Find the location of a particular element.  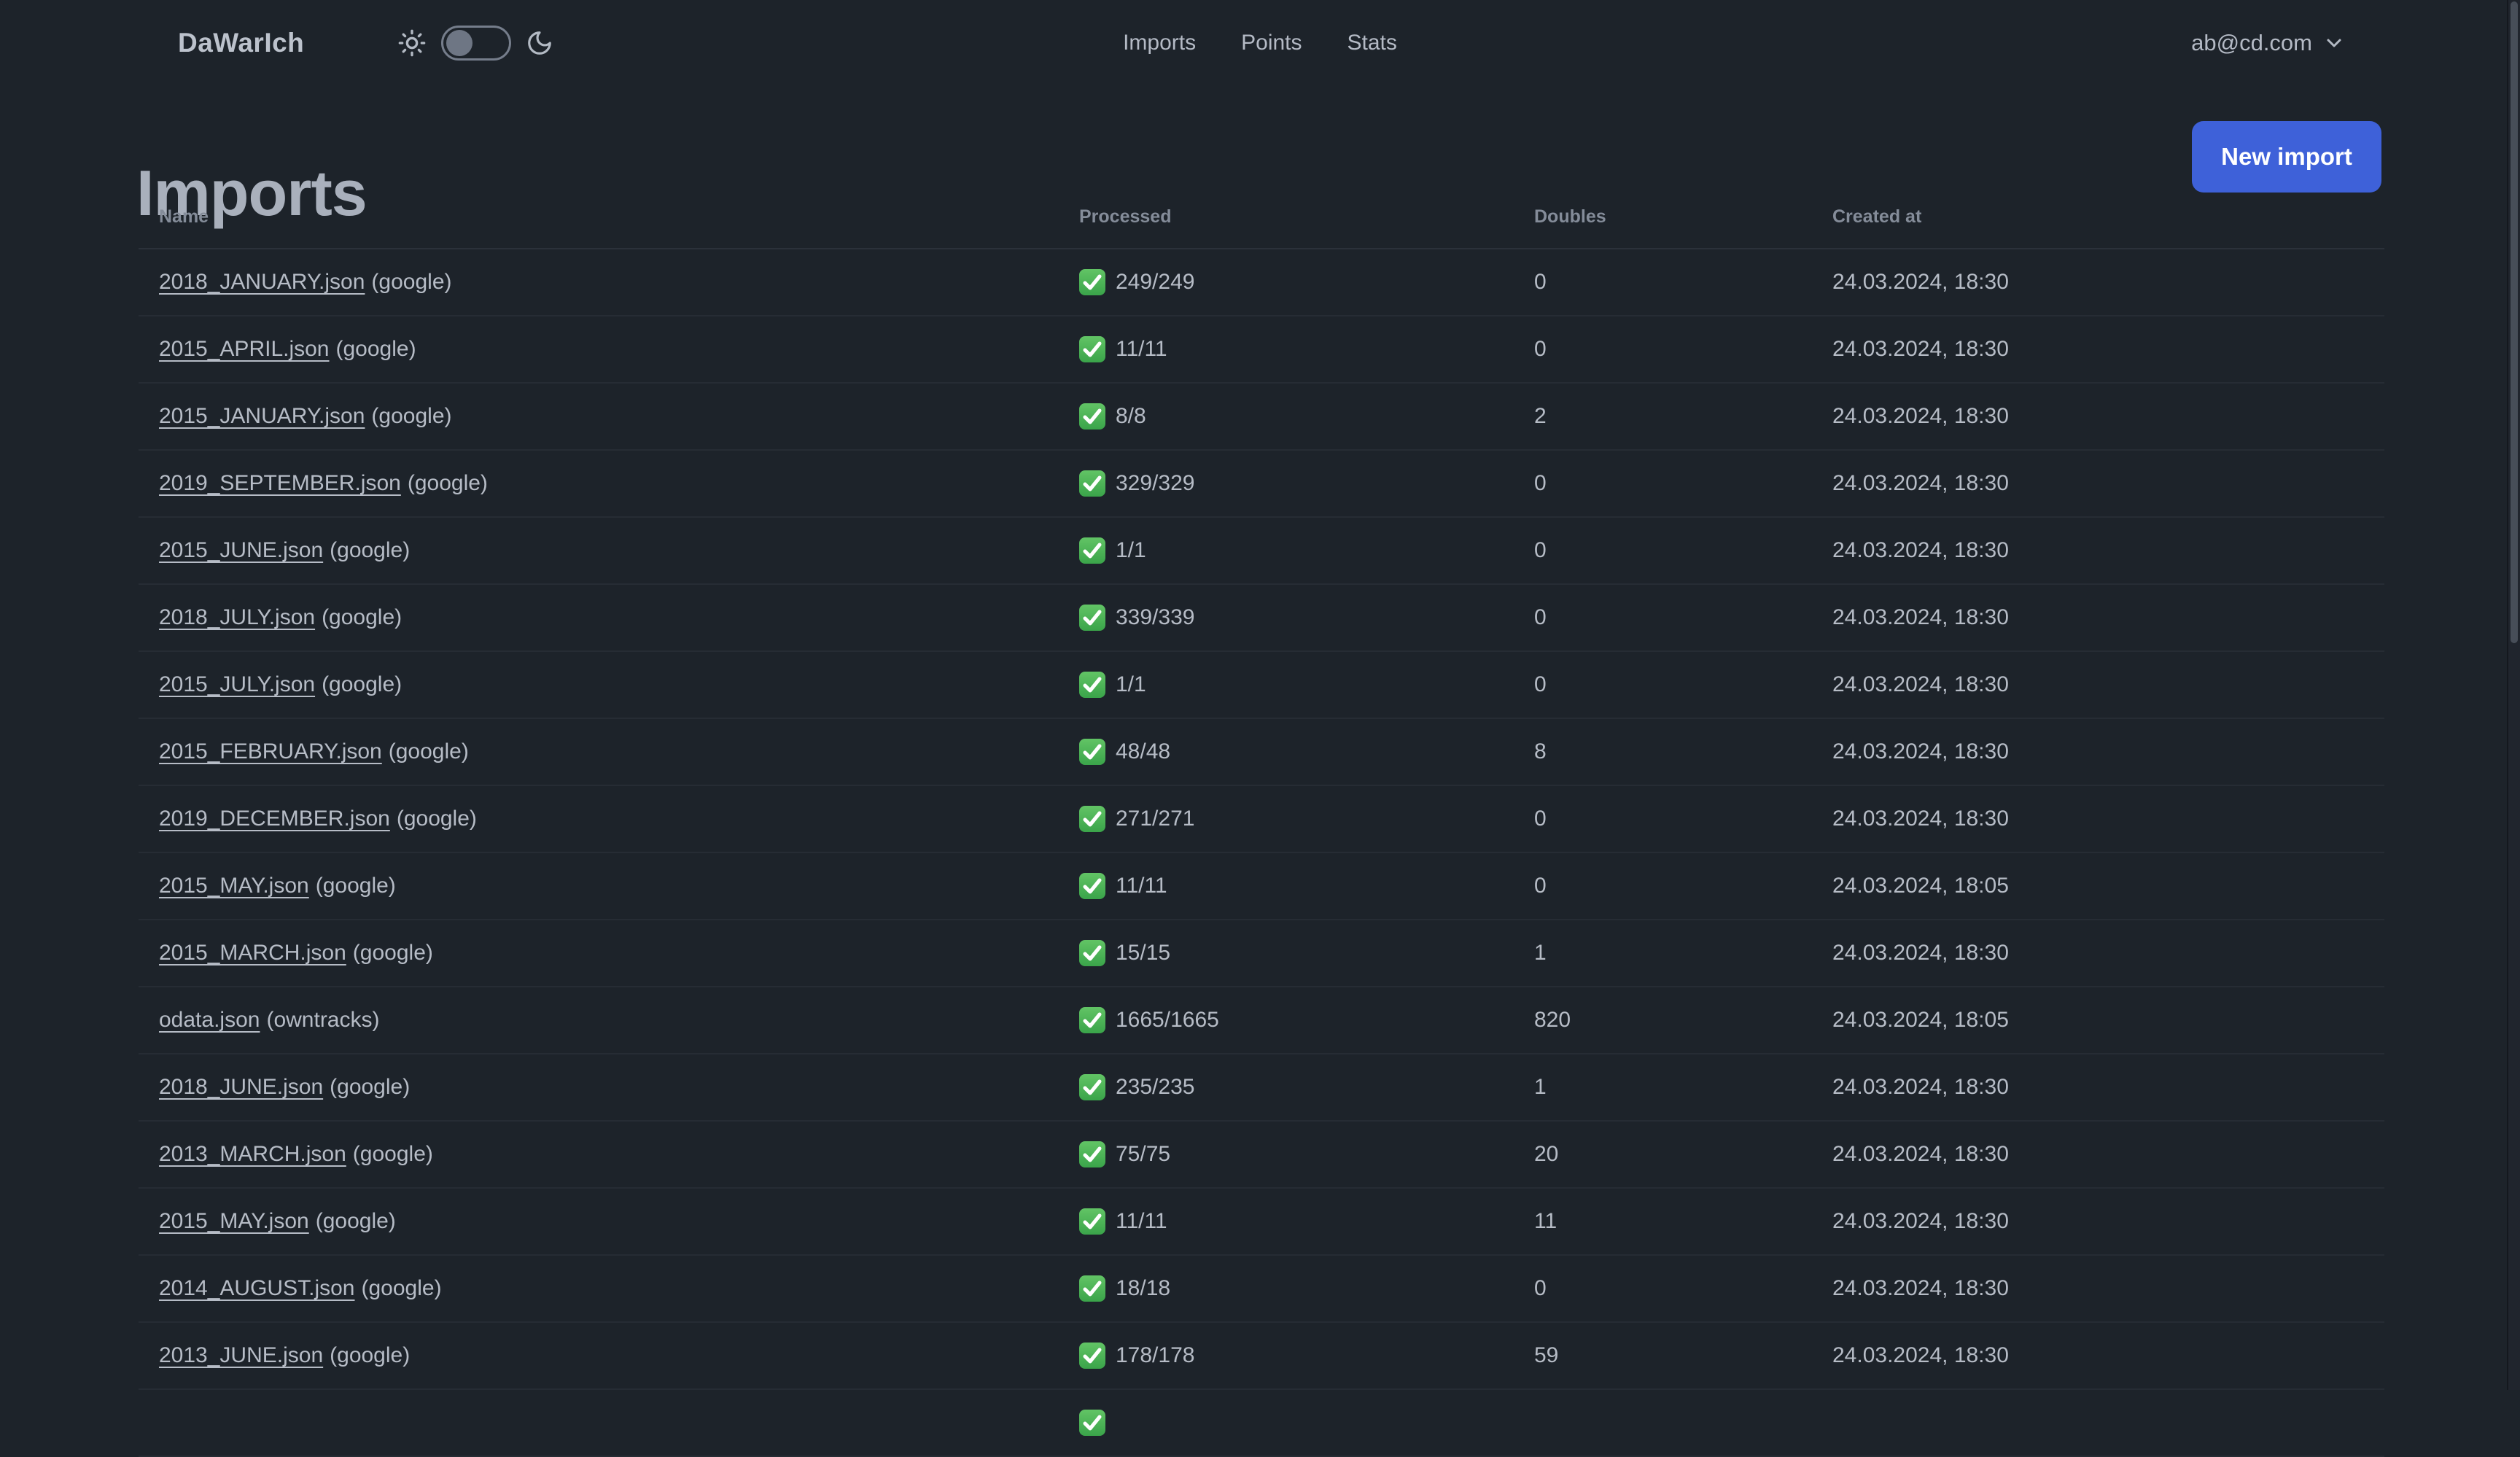

import-file-link: 2015_JUNE.json is located at coordinates (241, 550).